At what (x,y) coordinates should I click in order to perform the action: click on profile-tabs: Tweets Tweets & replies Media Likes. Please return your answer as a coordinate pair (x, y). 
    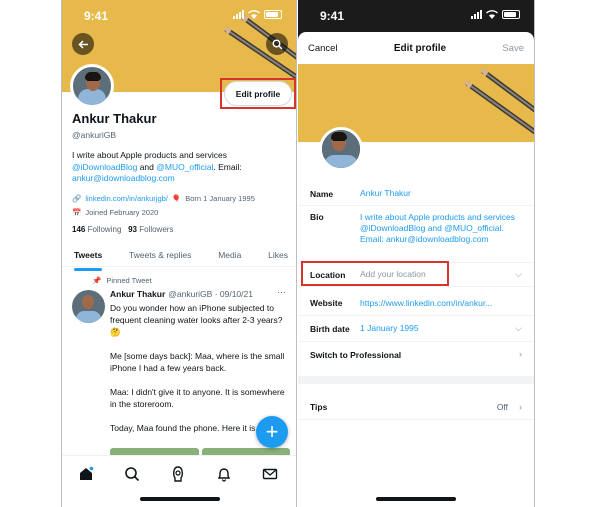
    Looking at the image, I should click on (179, 258).